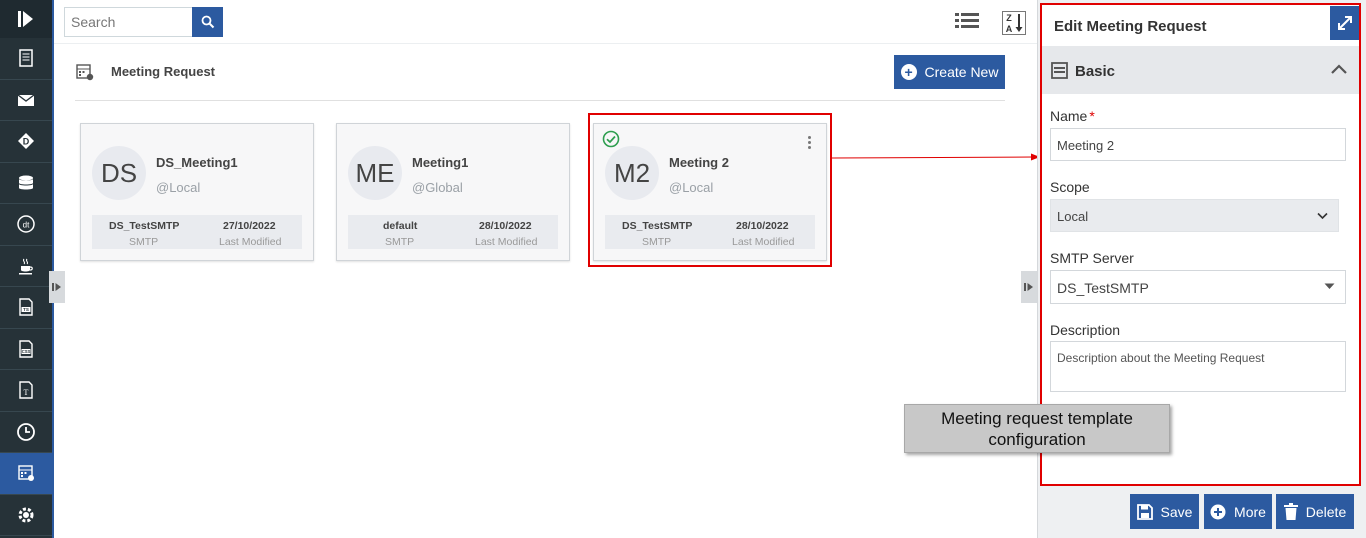 The image size is (1366, 538). What do you see at coordinates (1037, 439) in the screenshot?
I see `callout-line-2: configuration` at bounding box center [1037, 439].